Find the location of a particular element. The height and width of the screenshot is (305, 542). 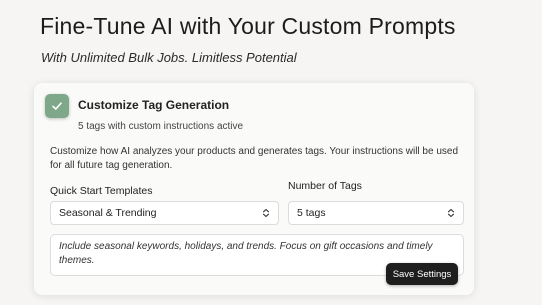

templates-label: Quick Start Templates is located at coordinates (101, 191).